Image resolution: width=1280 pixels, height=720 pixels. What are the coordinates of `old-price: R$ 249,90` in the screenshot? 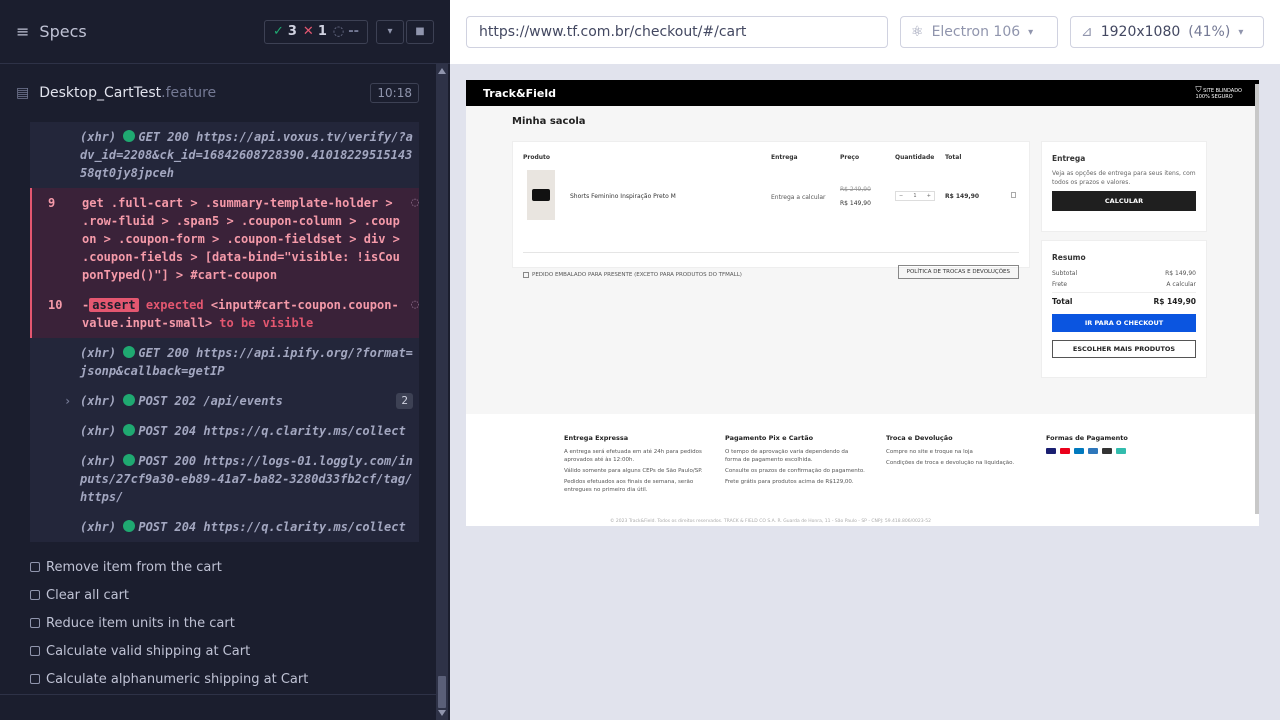 It's located at (855, 189).